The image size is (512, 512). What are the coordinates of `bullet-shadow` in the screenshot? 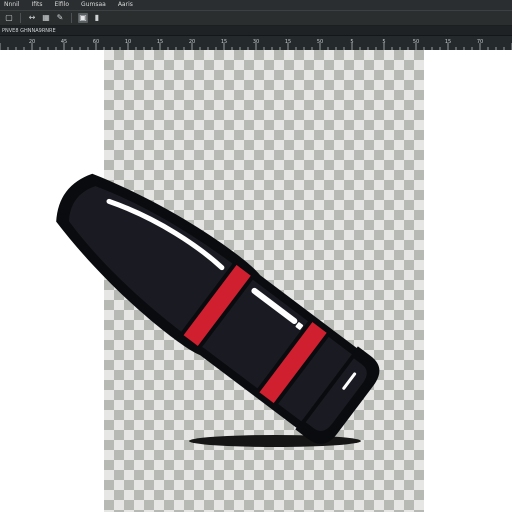 It's located at (275, 441).